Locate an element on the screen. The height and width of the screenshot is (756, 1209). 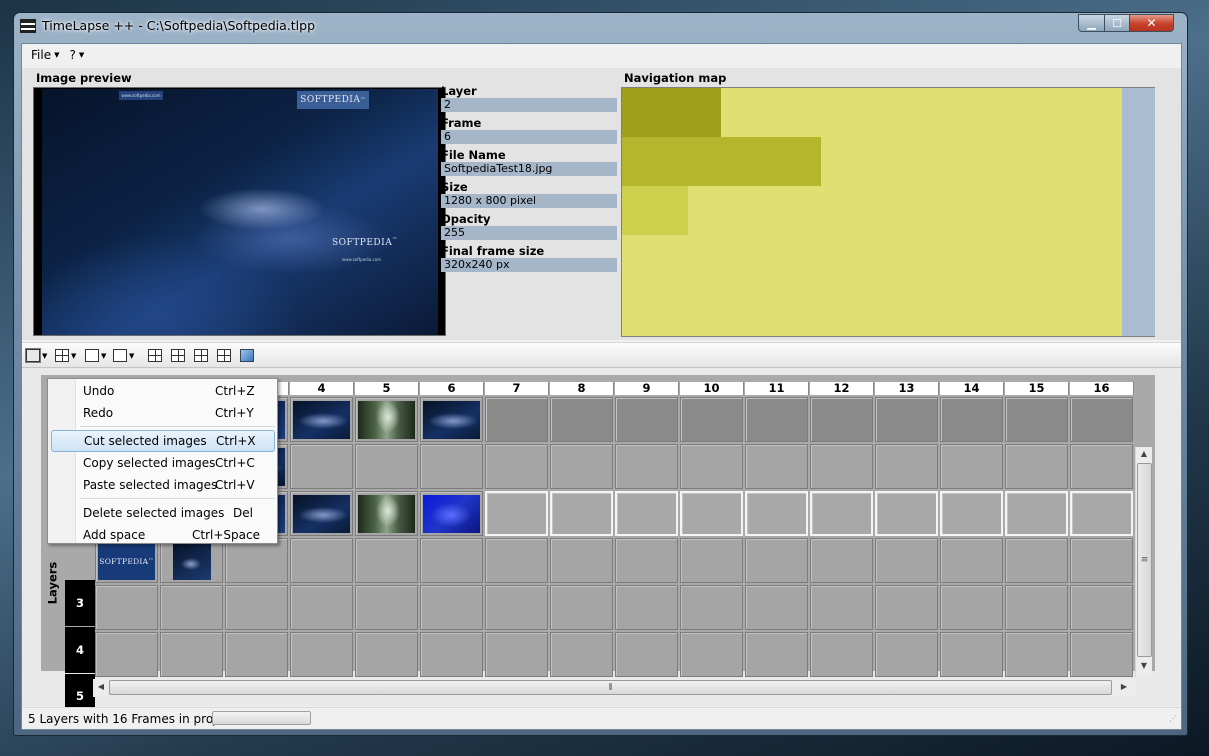
vertical-scroll-thumb: ≡ is located at coordinates (1144, 560).